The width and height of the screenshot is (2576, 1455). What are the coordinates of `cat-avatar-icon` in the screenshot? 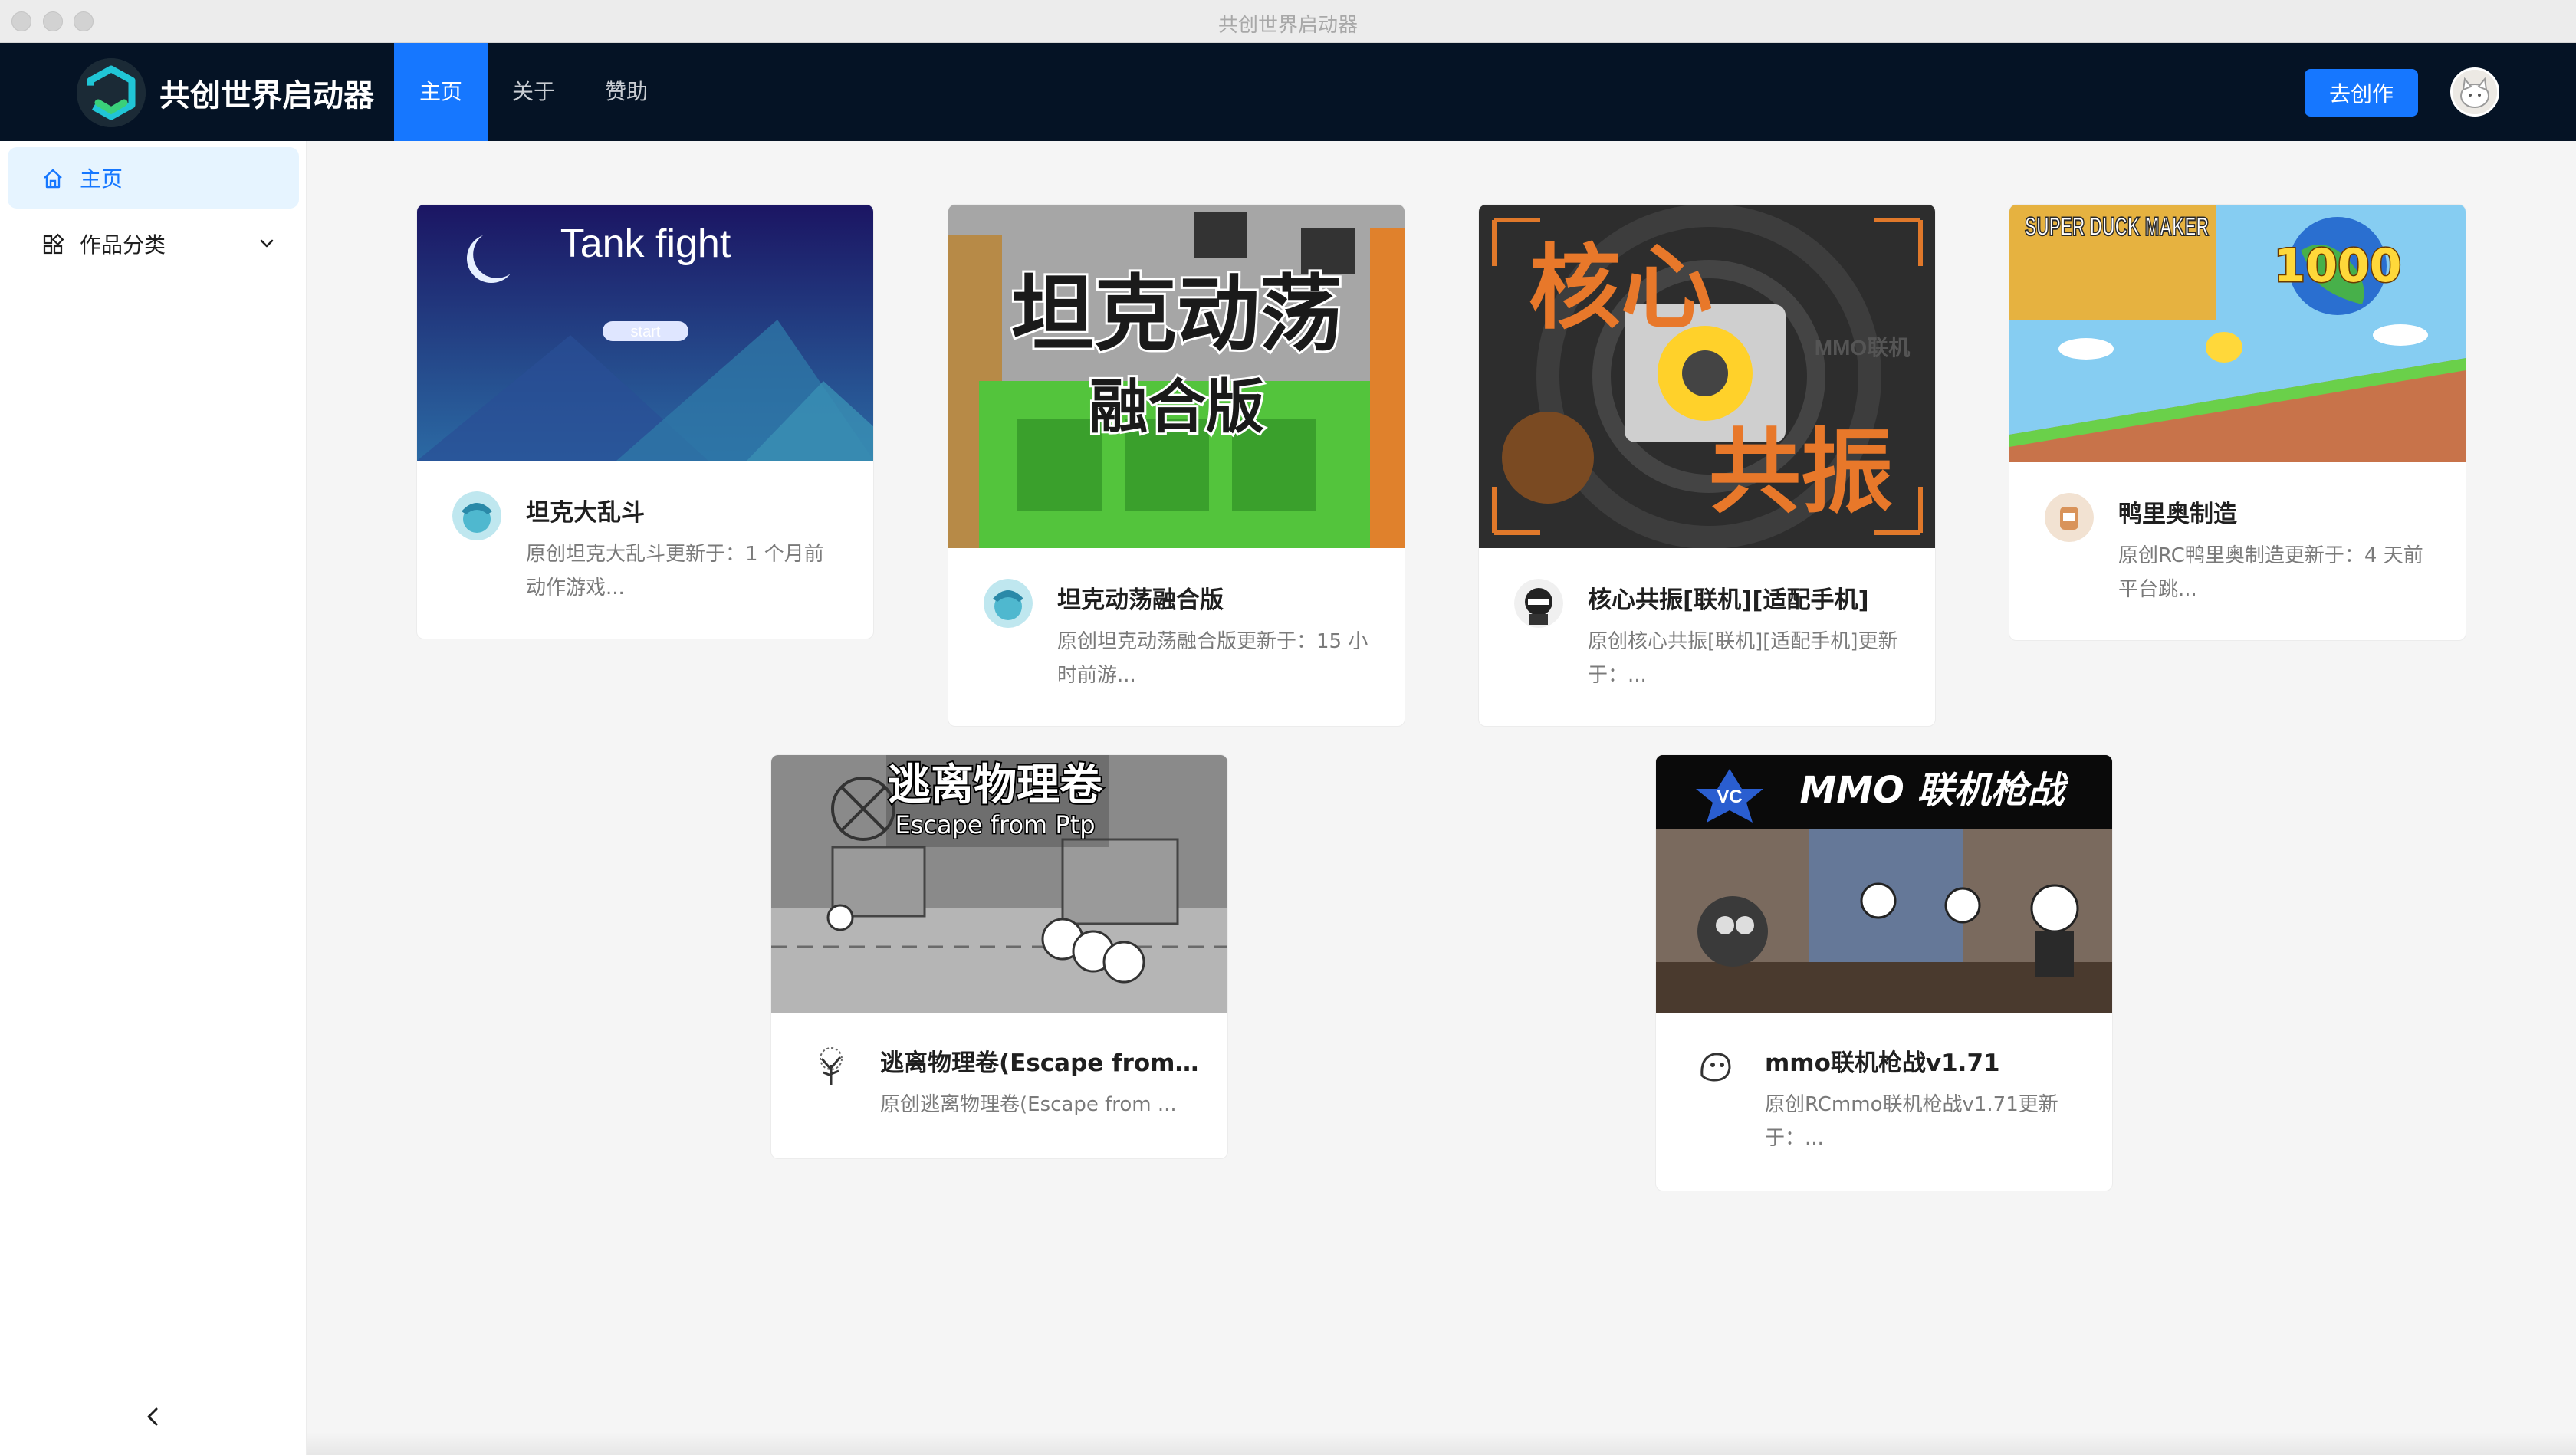 It's located at (2475, 92).